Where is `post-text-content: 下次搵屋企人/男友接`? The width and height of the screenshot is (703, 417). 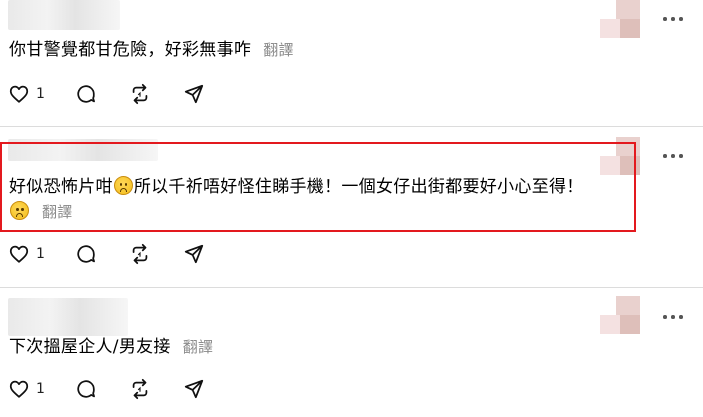 post-text-content: 下次搵屋企人/男友接 is located at coordinates (90, 347).